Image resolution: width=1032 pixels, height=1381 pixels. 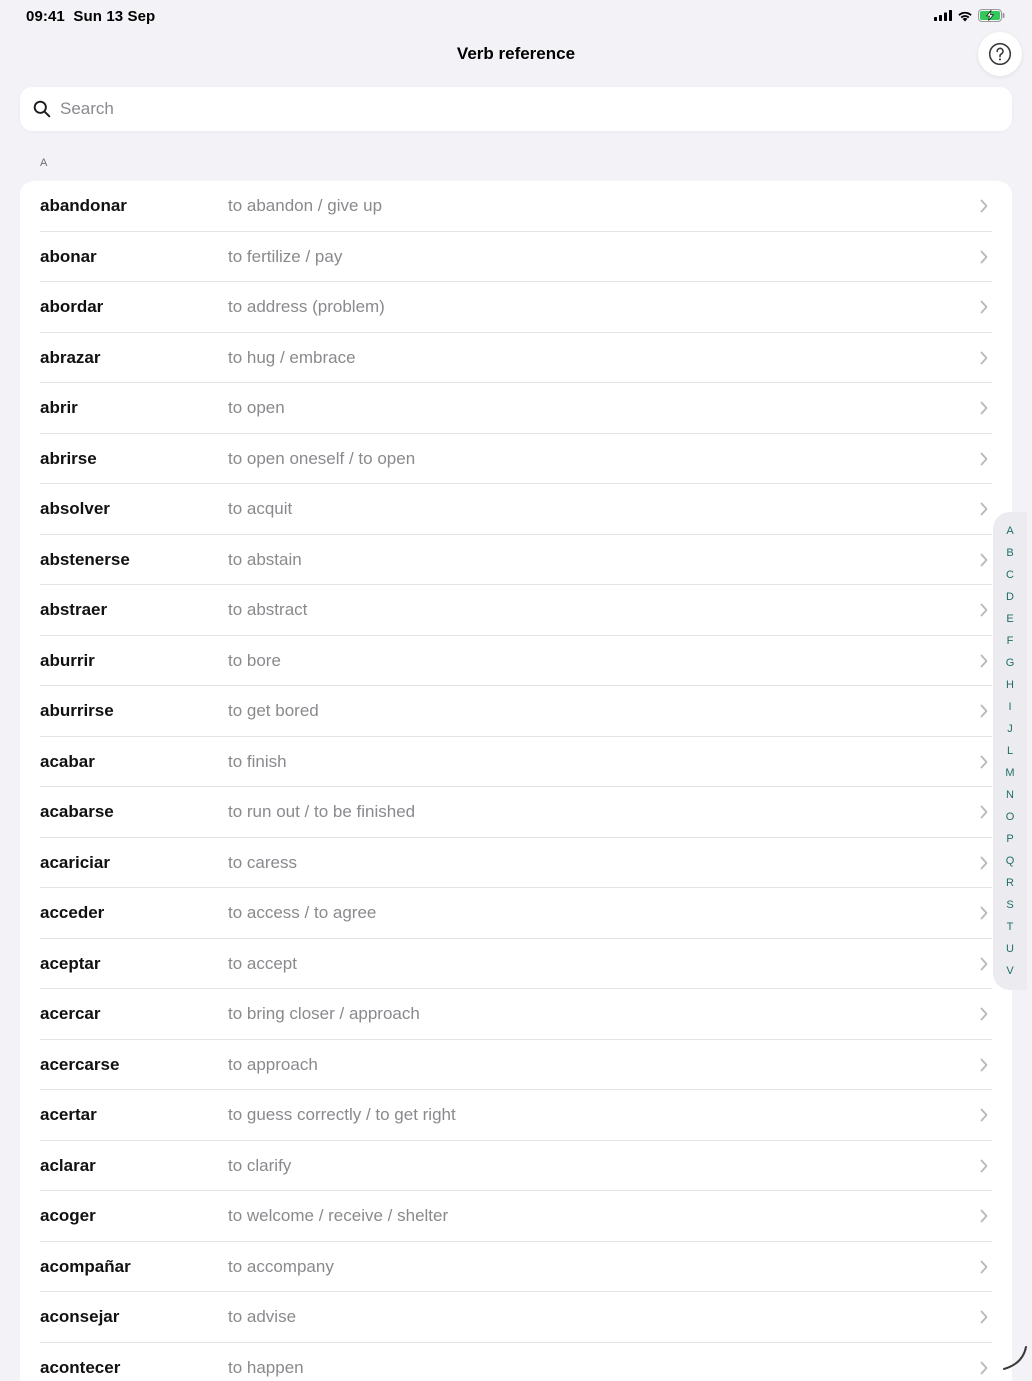 I want to click on verb-meaning: to guess correctly / to get right, so click(x=342, y=1115).